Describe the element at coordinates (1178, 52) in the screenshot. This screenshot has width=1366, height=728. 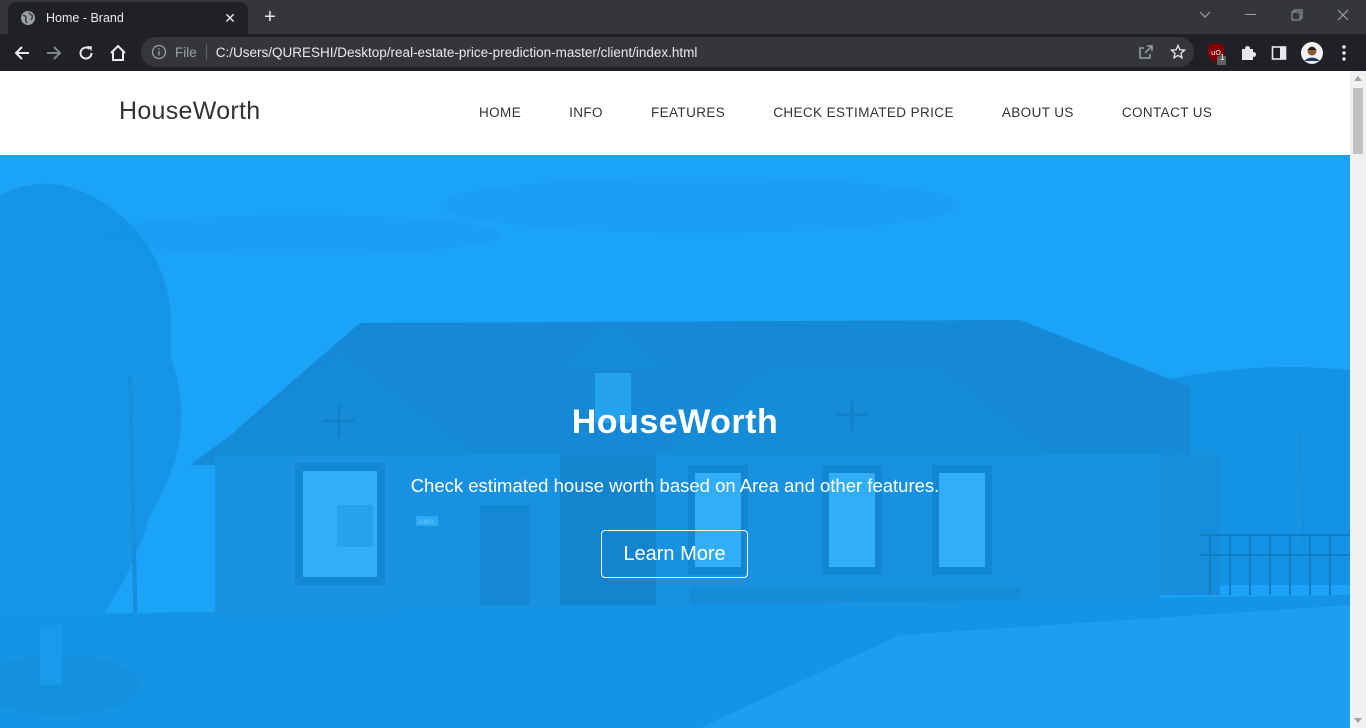
I see `bookmark-star-icon` at that location.